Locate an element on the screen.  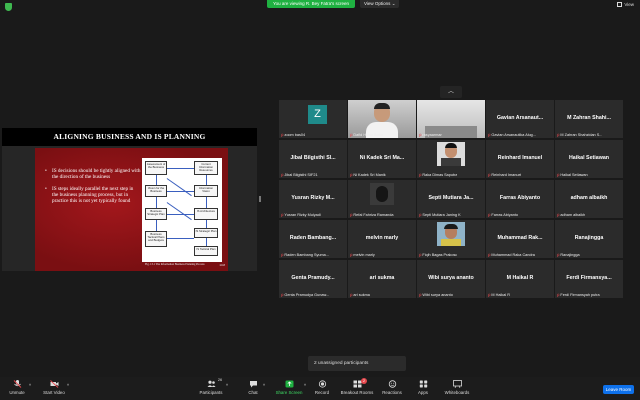
breakout-rooms-badge: 2 is located at coordinates (364, 381).